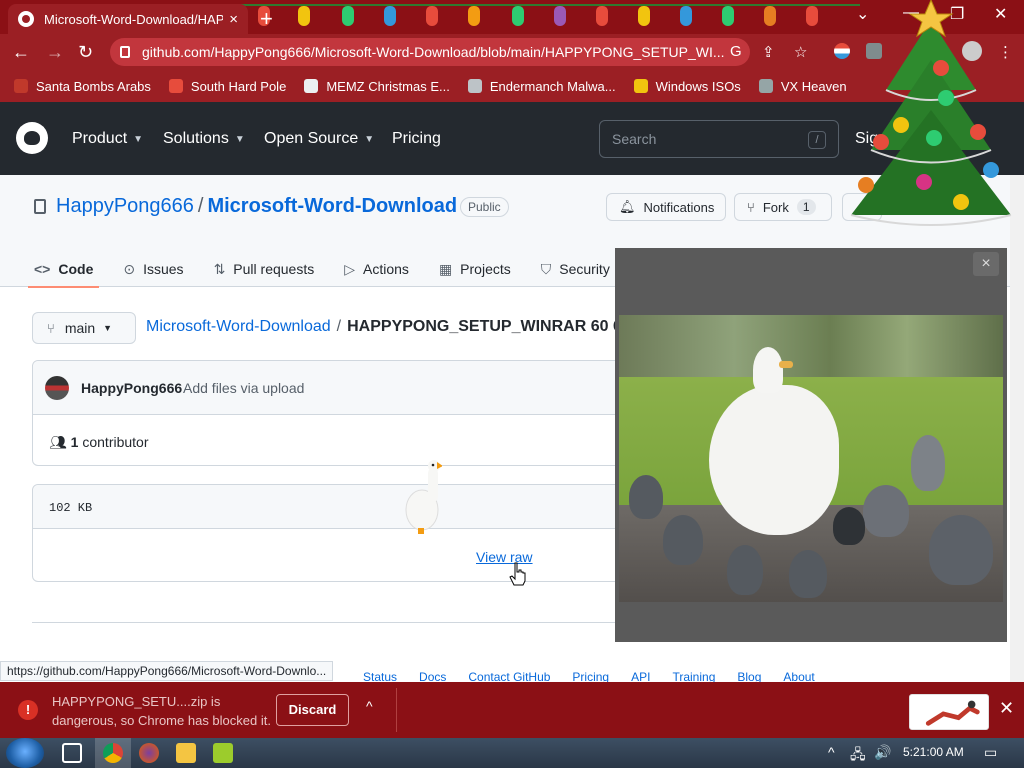 The width and height of the screenshot is (1024, 768). I want to click on breadcrumb-repo-link: Microsoft-Word-Download, so click(238, 326).